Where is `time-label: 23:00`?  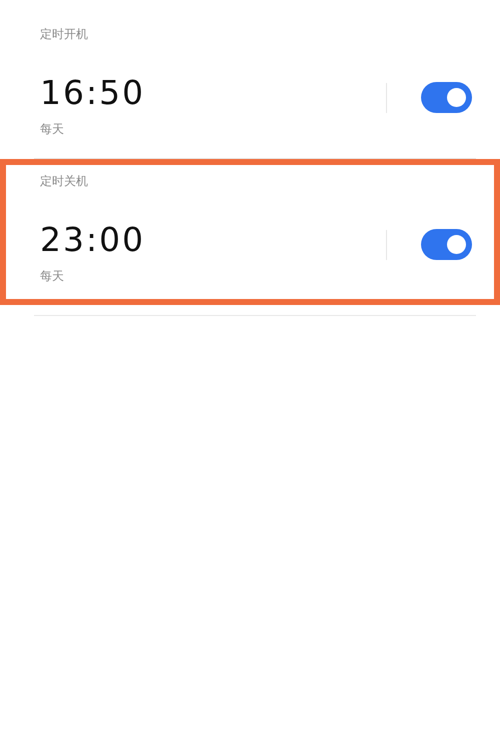
time-label: 23:00 is located at coordinates (93, 240).